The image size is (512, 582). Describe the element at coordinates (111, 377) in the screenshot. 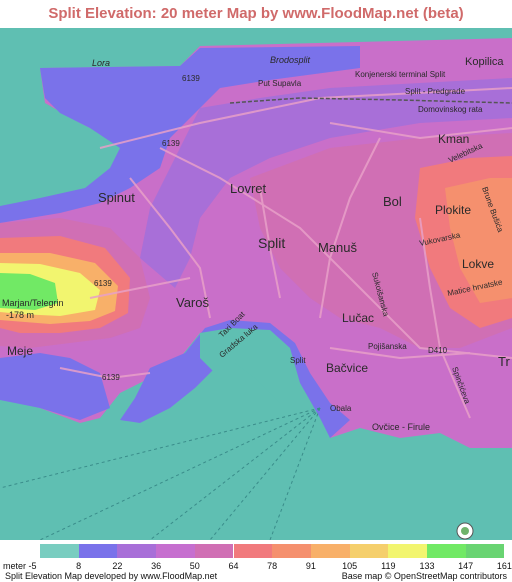

I see `road-6139-south: 6139` at that location.